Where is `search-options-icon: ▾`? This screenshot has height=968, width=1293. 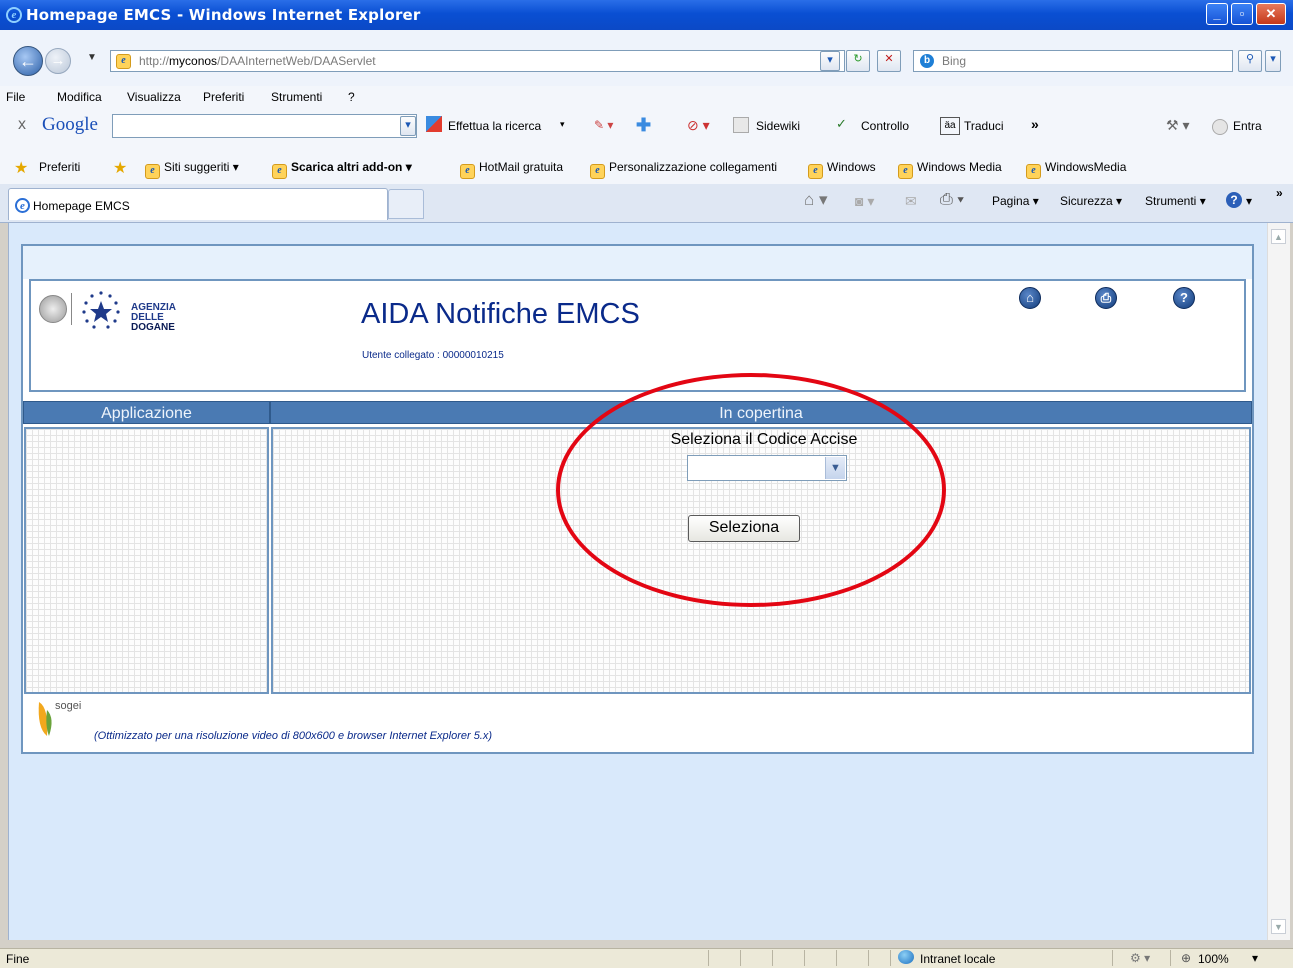
search-options-icon: ▾ is located at coordinates (1273, 61).